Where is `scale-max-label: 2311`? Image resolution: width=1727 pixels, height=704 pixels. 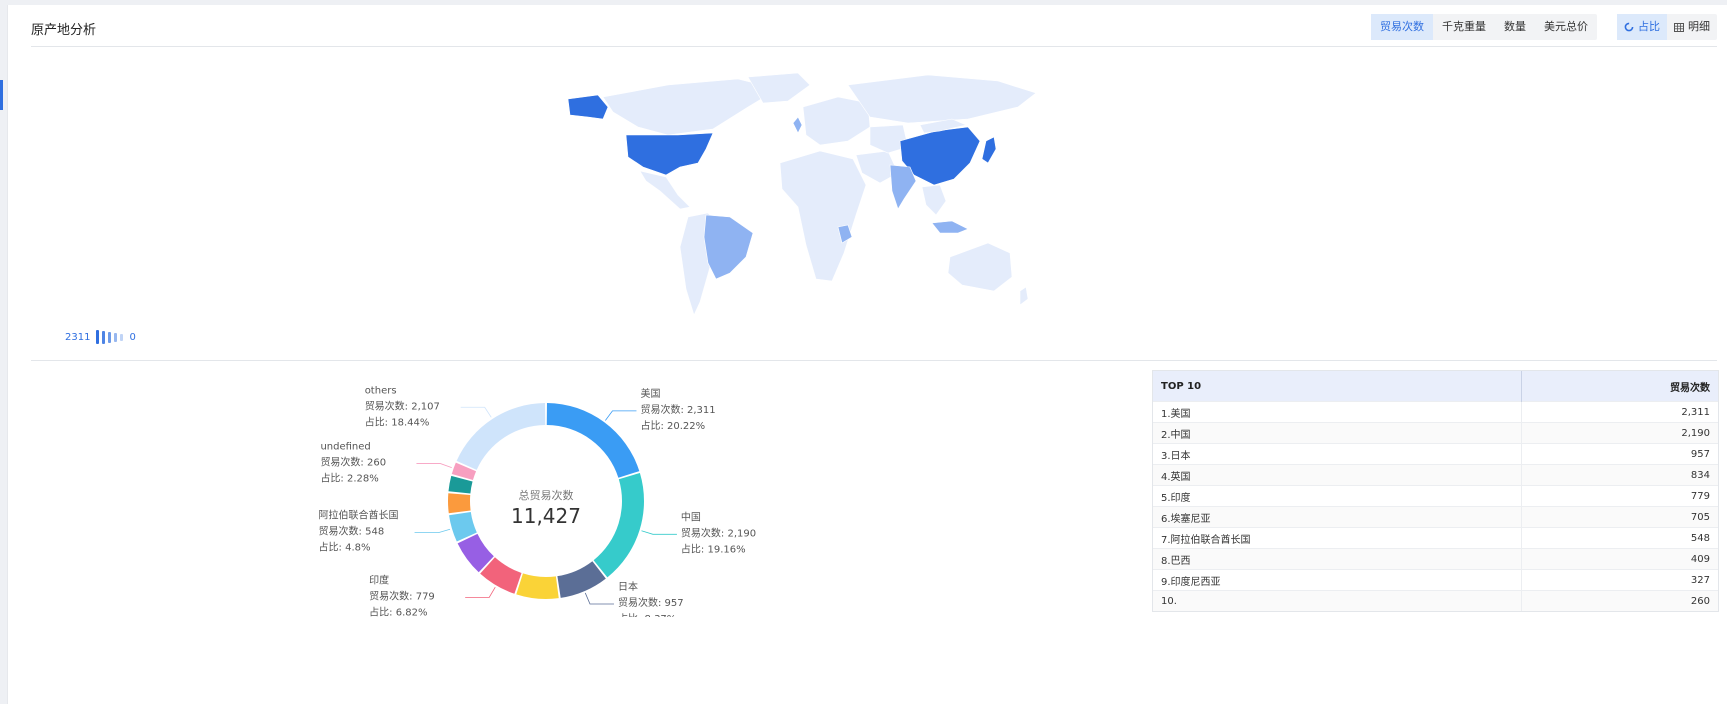 scale-max-label: 2311 is located at coordinates (78, 337).